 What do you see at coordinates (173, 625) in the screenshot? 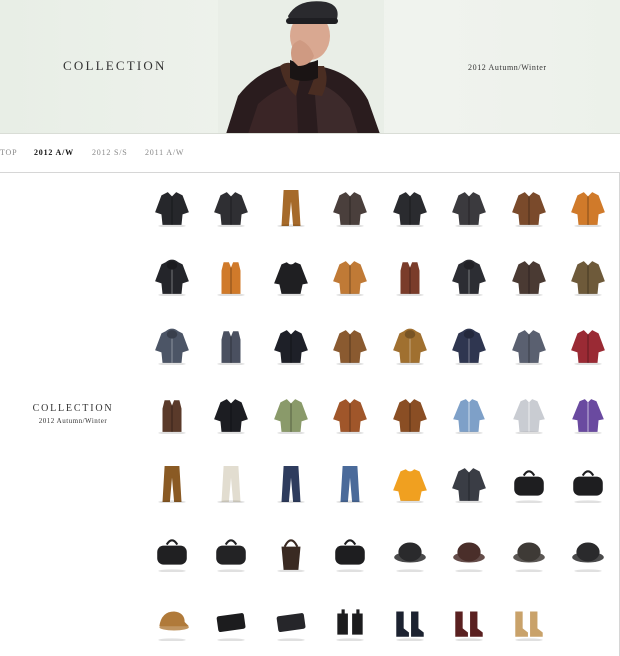
I see `product-thumbnail-cap` at bounding box center [173, 625].